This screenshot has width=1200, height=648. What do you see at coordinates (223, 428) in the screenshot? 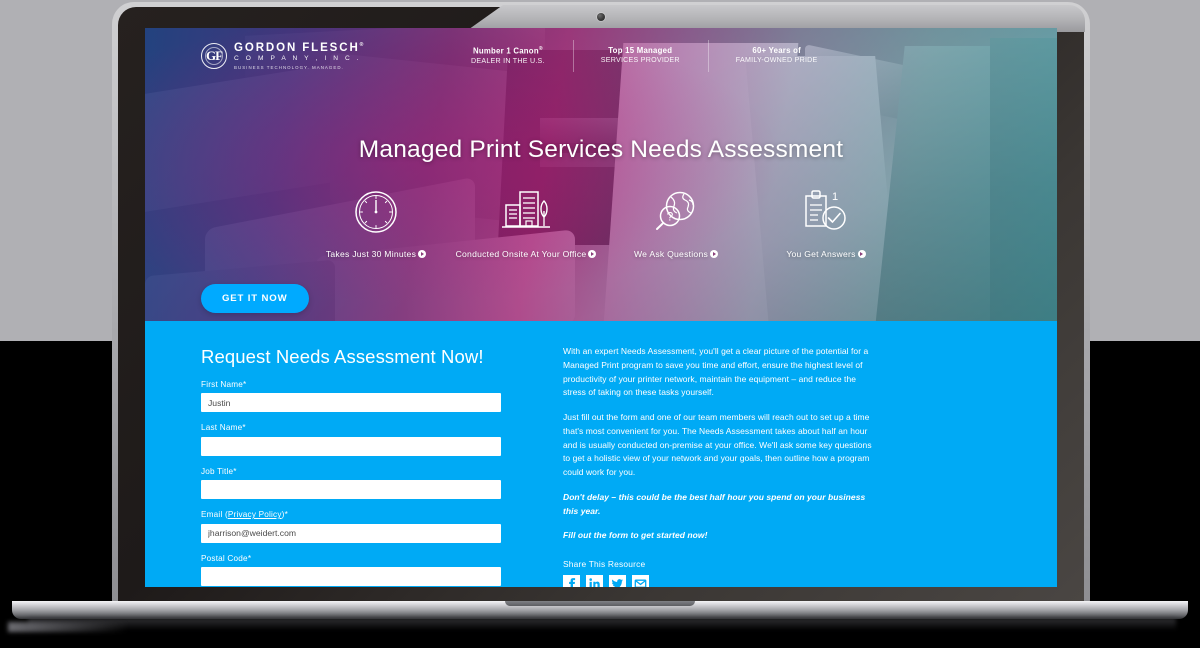
I see `last-name-label: Last Name*` at bounding box center [223, 428].